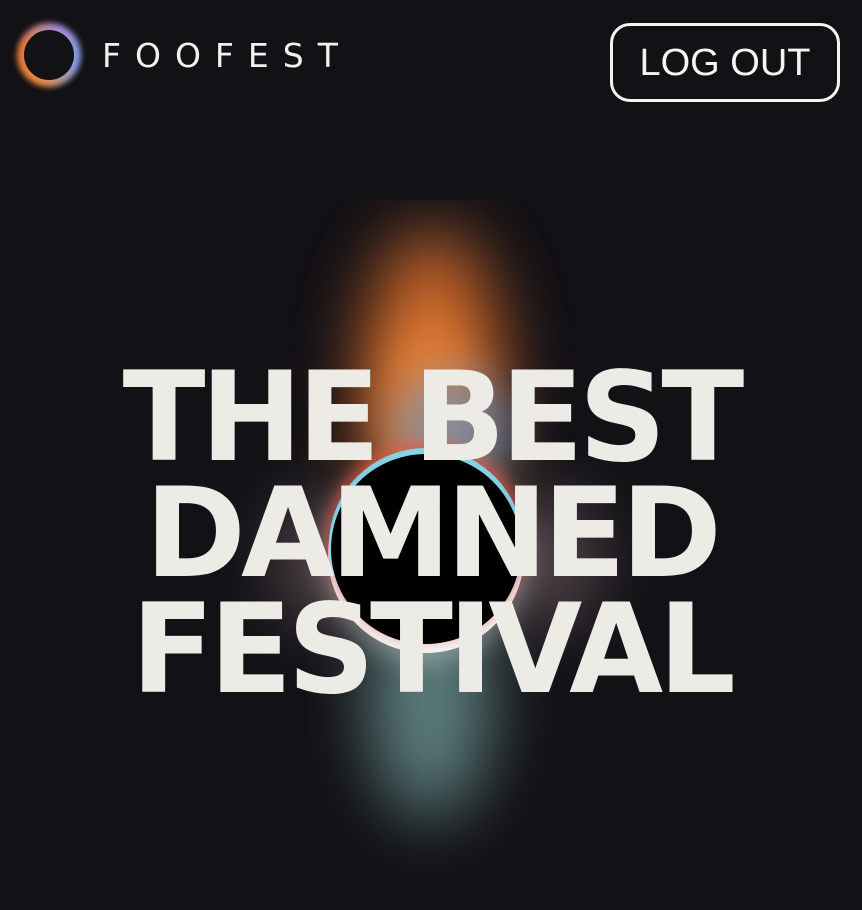 The height and width of the screenshot is (910, 862). I want to click on logo-text: FOOFEST, so click(227, 55).